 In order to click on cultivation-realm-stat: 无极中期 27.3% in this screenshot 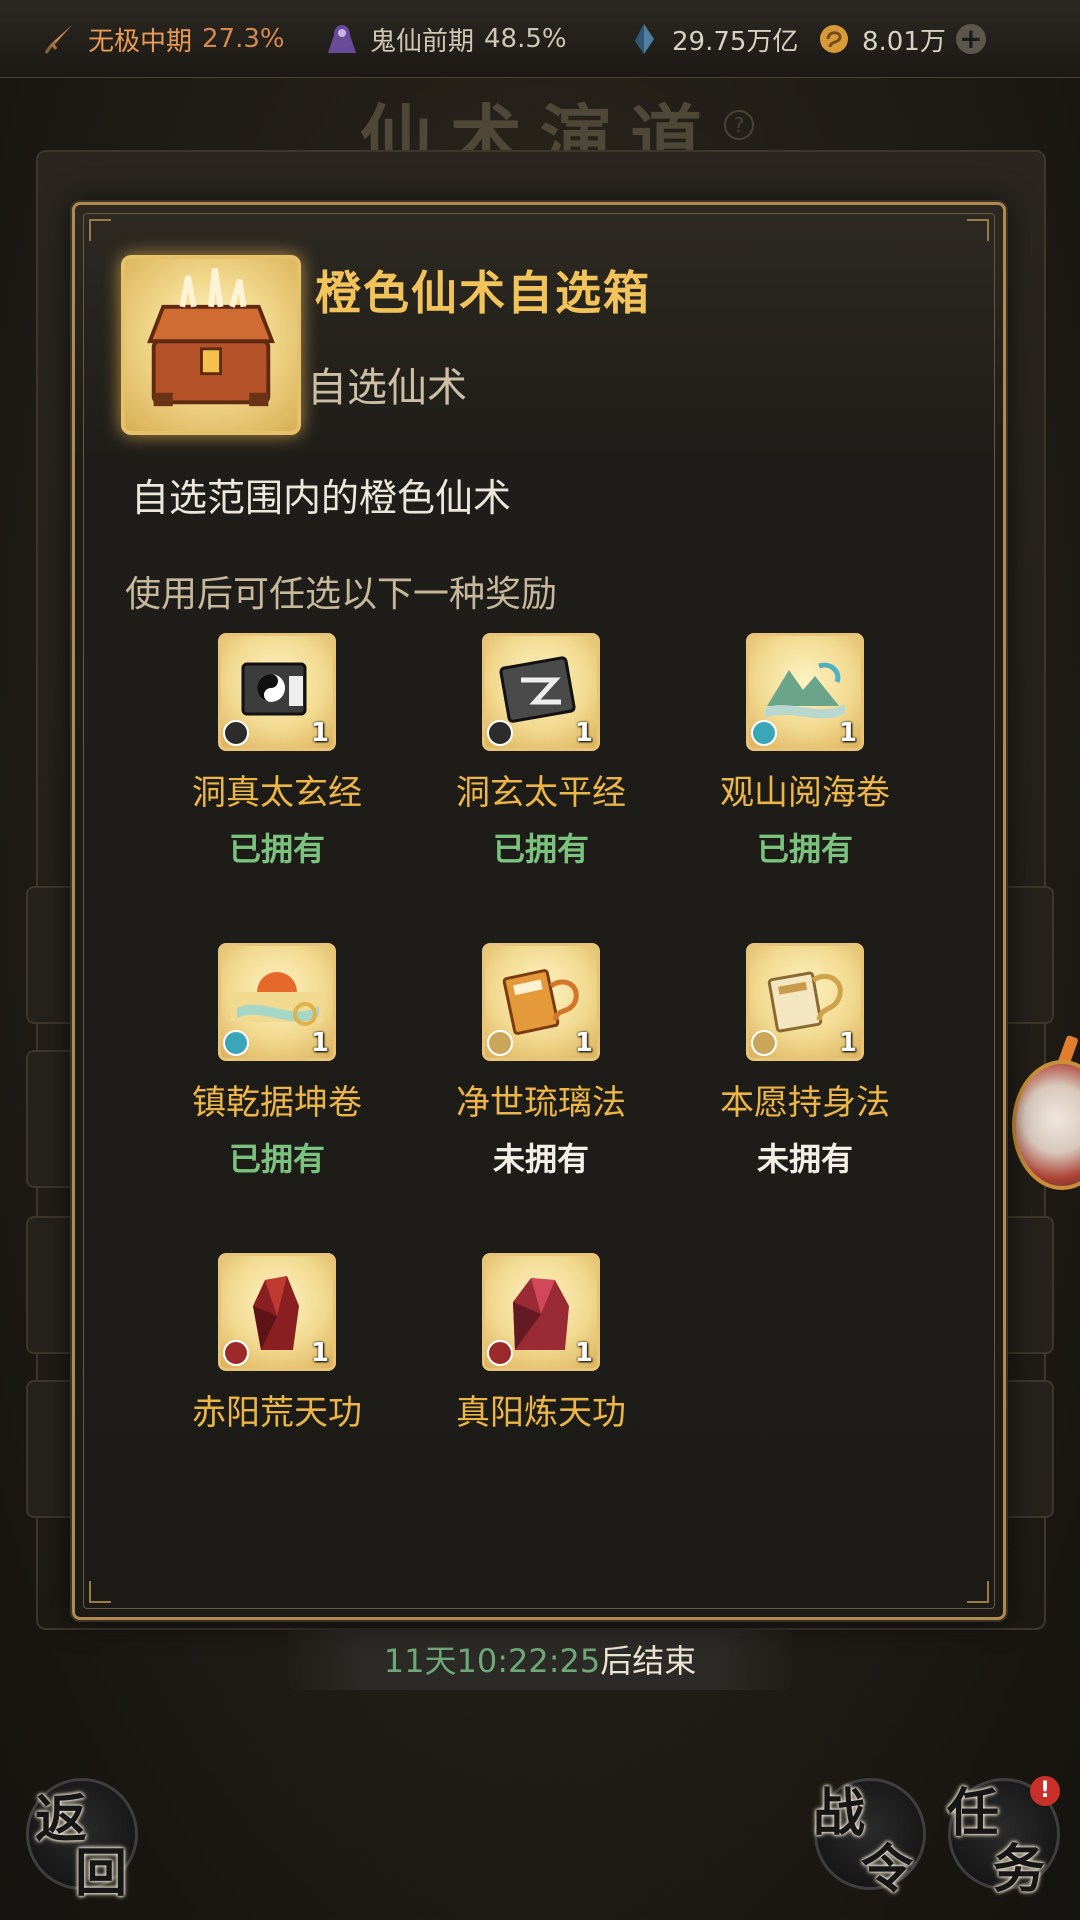, I will do `click(163, 39)`.